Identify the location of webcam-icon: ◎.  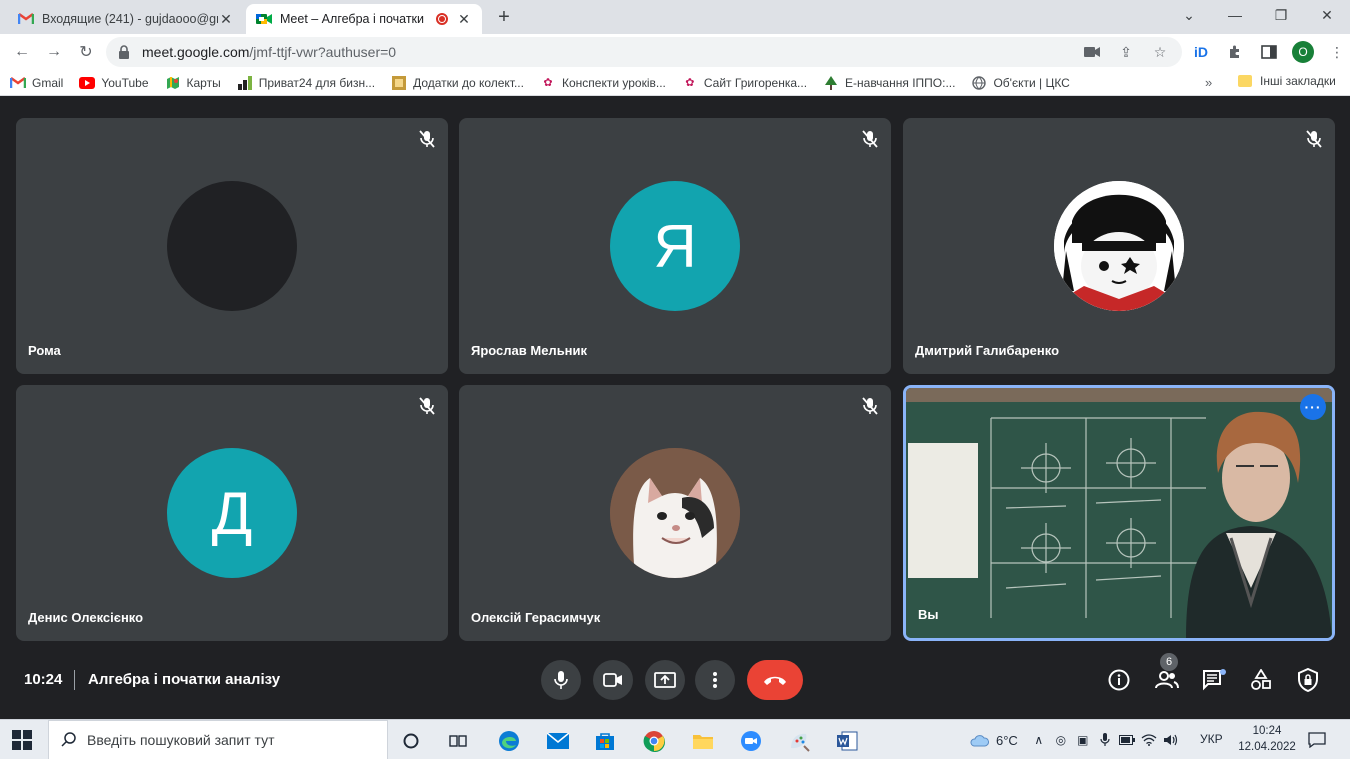
(1061, 740).